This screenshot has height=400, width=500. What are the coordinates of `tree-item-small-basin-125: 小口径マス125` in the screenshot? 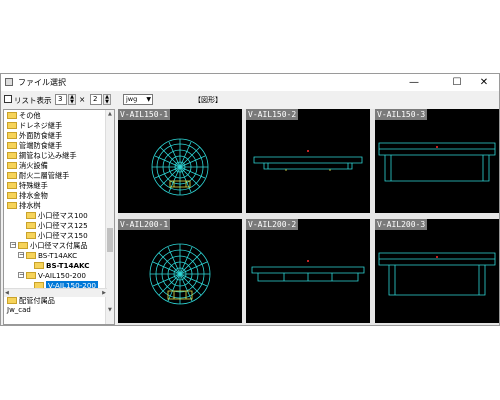 It's located at (57, 226).